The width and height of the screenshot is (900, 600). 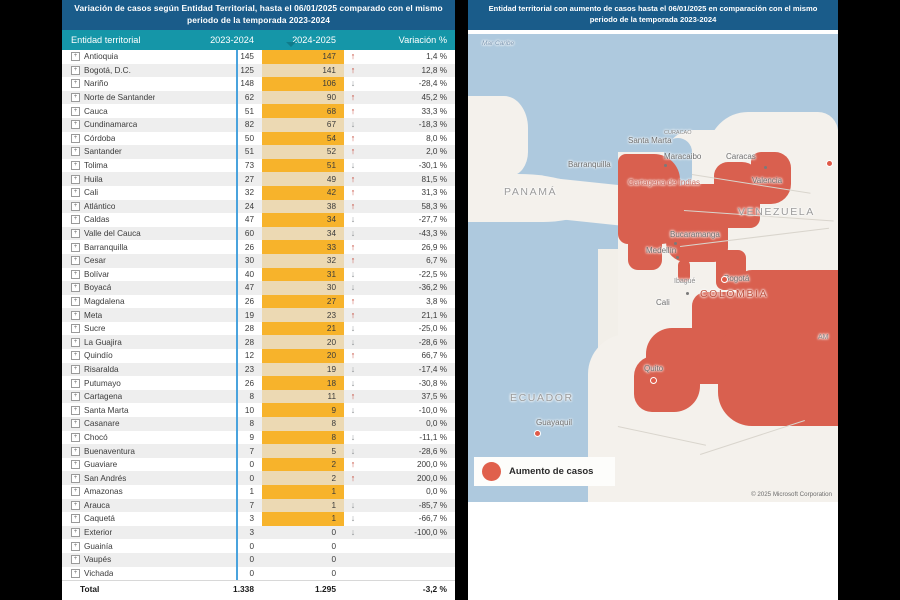 What do you see at coordinates (329, 84) in the screenshot?
I see `row-curr-value: 106` at bounding box center [329, 84].